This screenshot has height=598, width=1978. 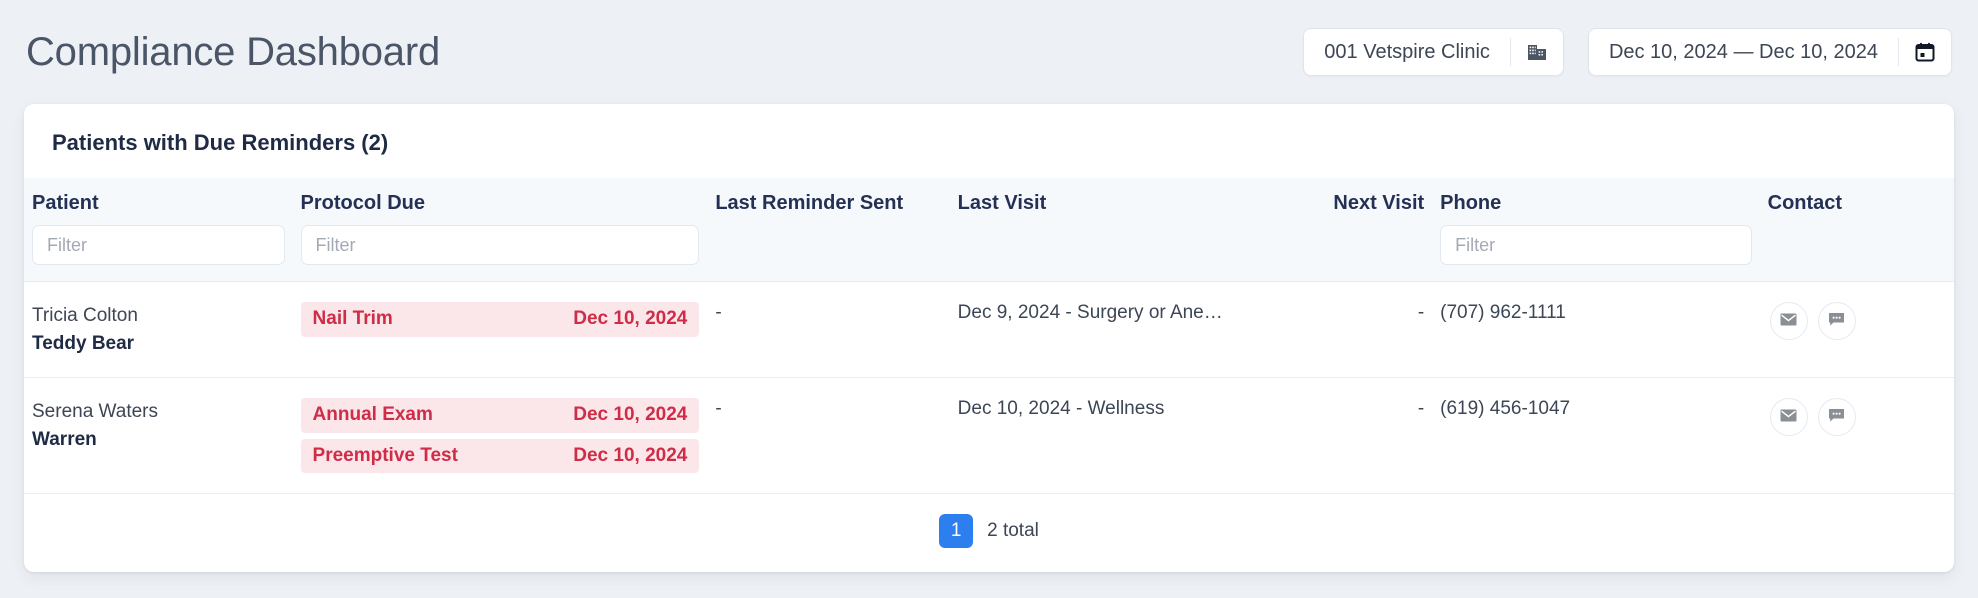 I want to click on cell-last-visit: Dec 10, 2024 - Wellness, so click(x=1126, y=436).